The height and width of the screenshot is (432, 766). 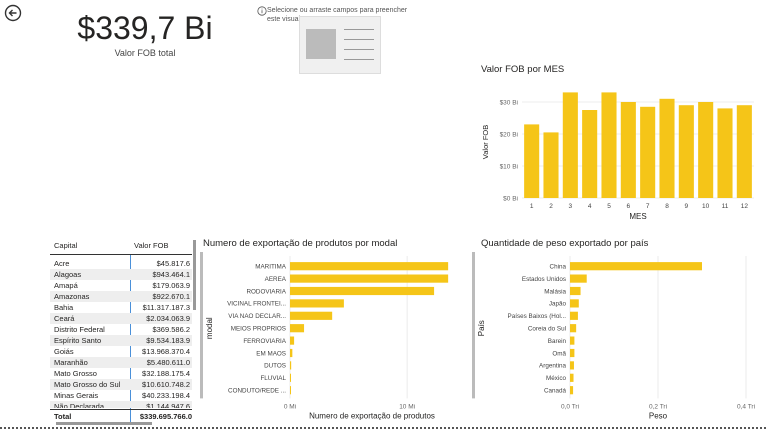 What do you see at coordinates (168, 362) in the screenshot?
I see `cell-fob: $5.480.611.0` at bounding box center [168, 362].